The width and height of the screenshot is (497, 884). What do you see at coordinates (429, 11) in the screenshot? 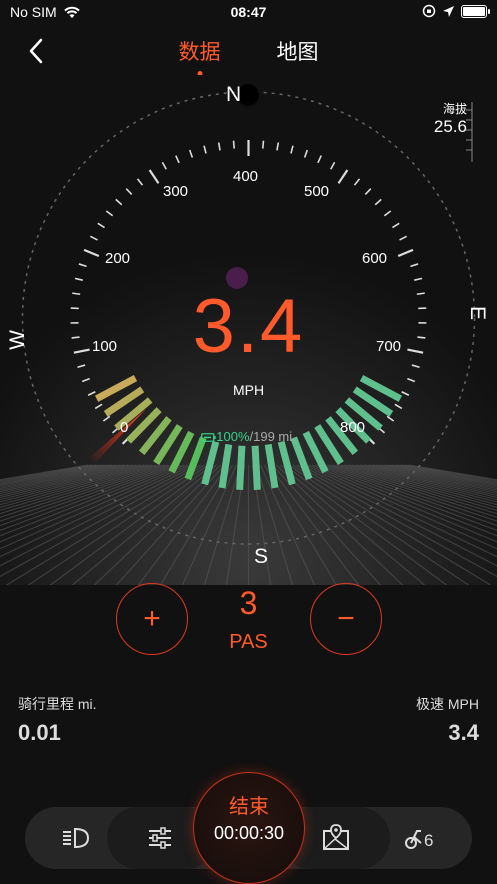
I see `orientation-lock-icon` at bounding box center [429, 11].